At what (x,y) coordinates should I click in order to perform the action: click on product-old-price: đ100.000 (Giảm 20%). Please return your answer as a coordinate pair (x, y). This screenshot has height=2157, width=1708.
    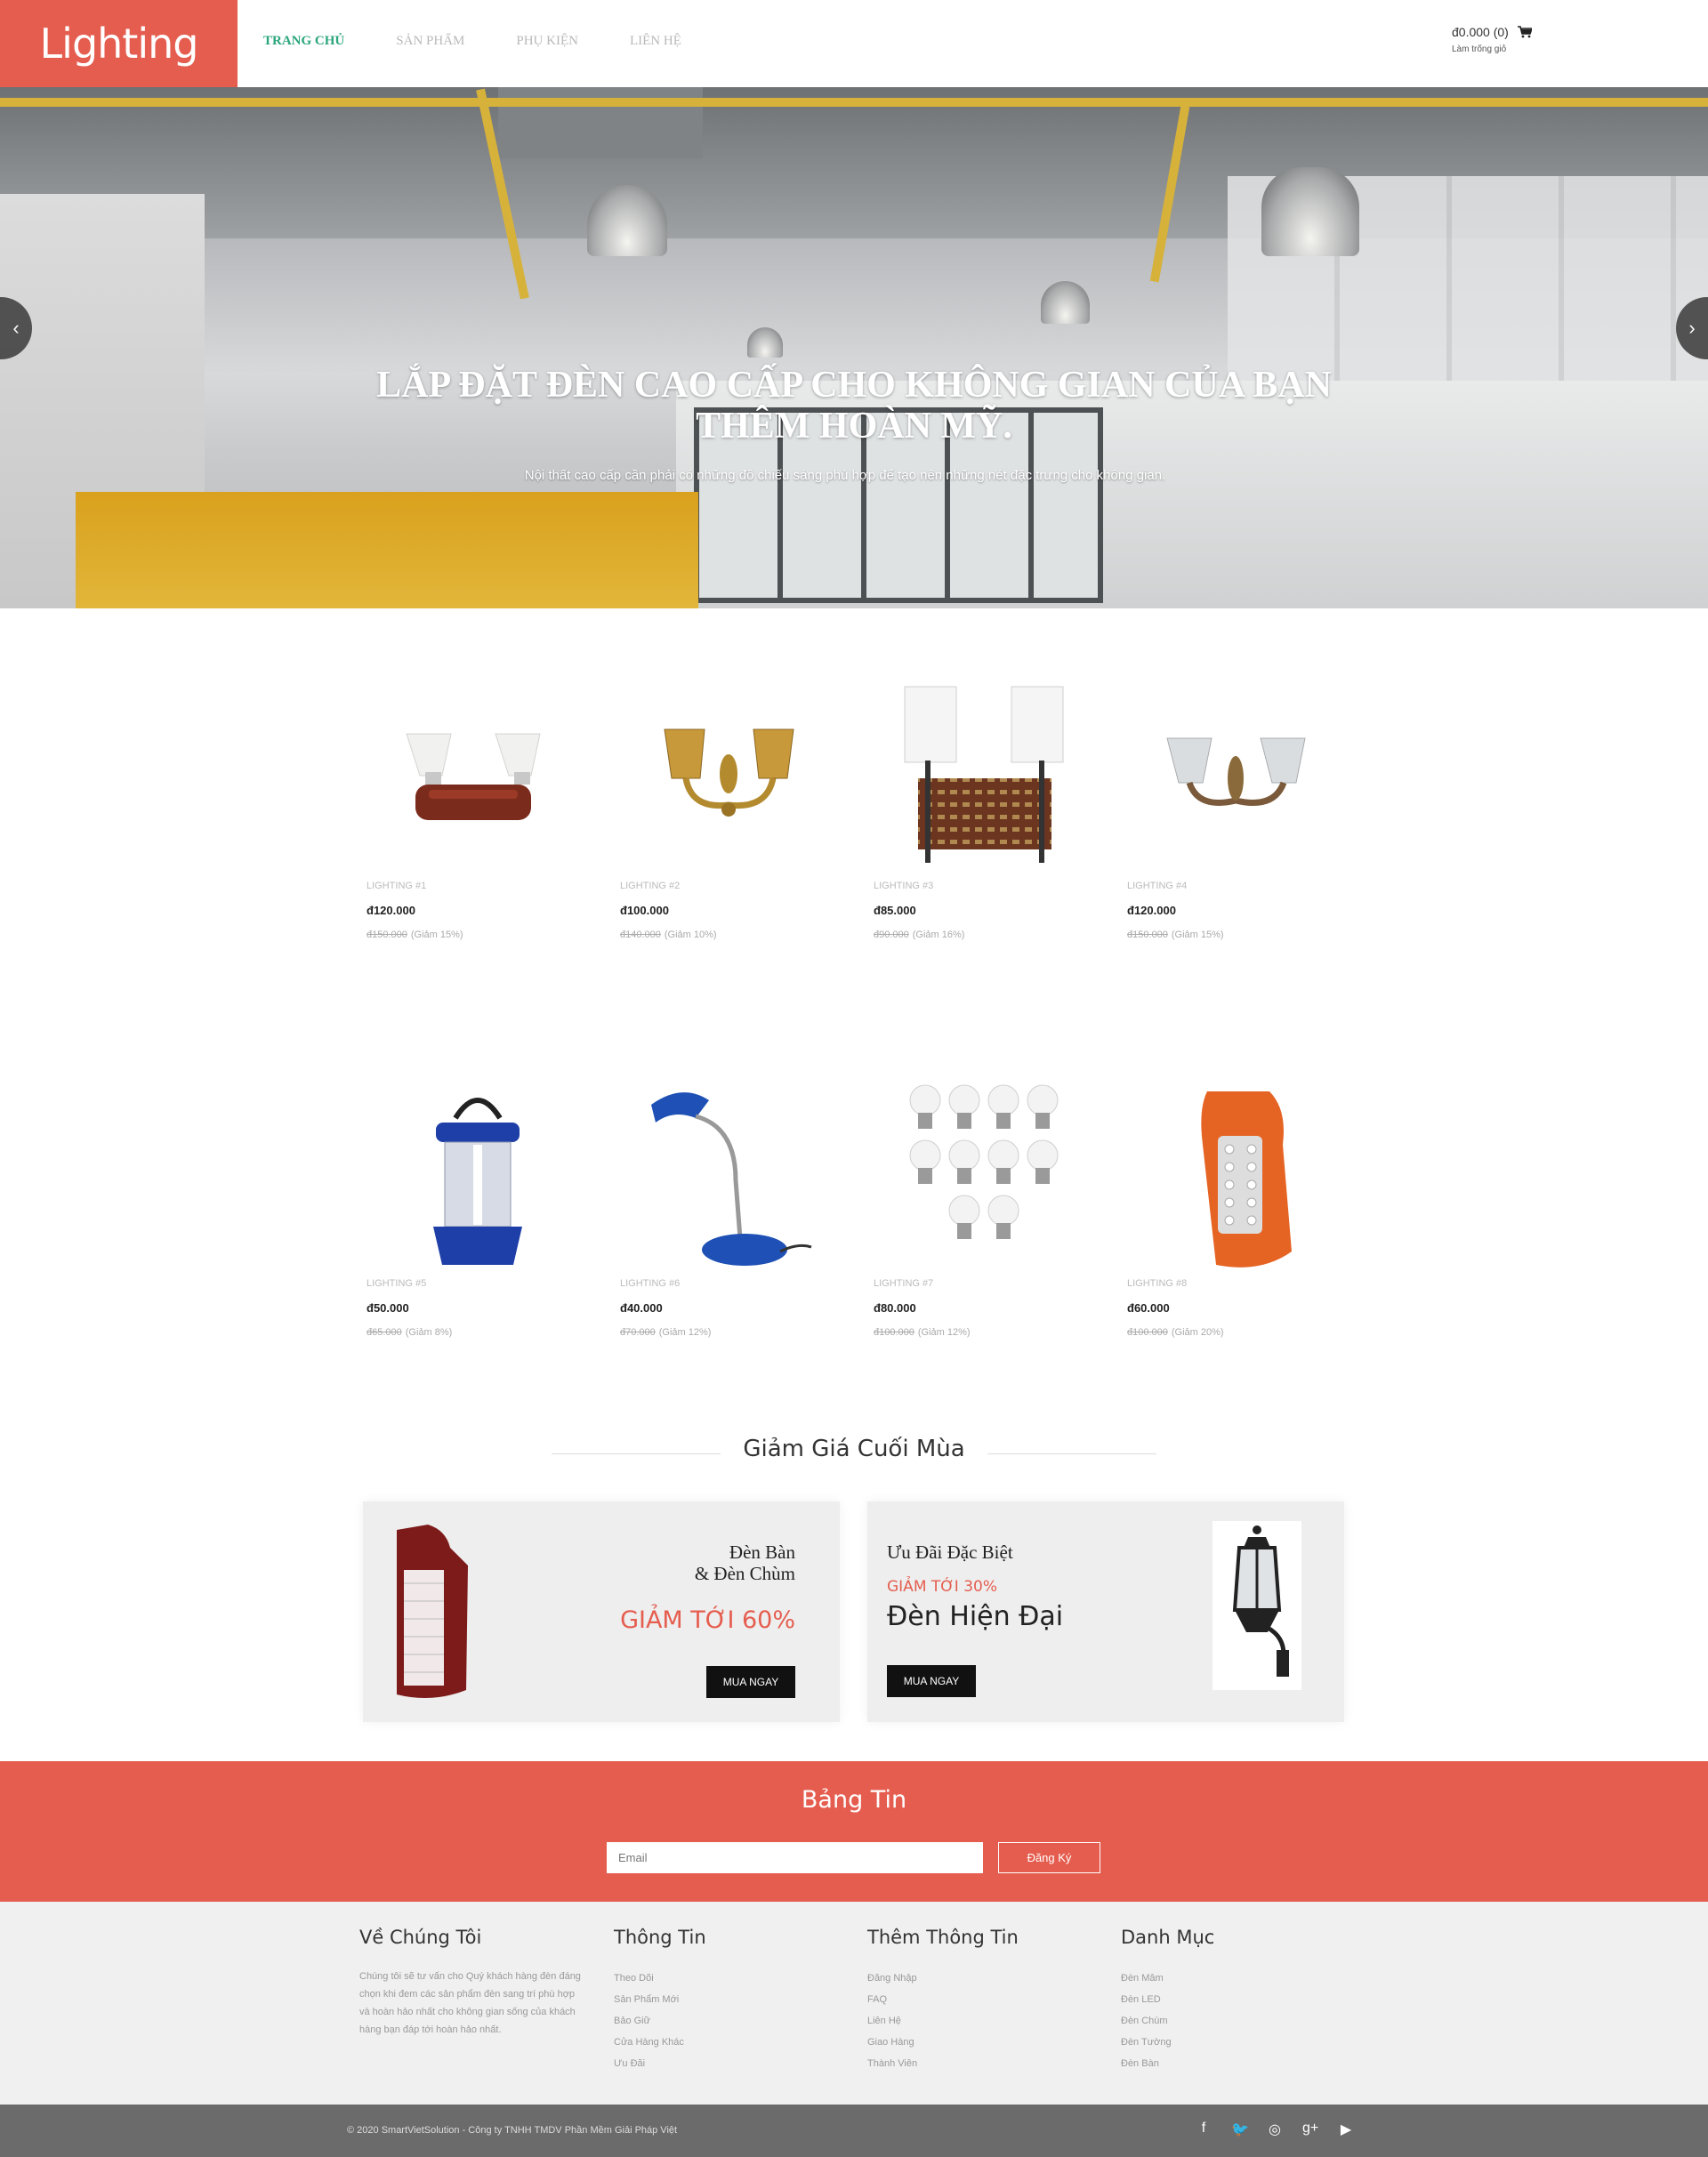
    Looking at the image, I should click on (1175, 1332).